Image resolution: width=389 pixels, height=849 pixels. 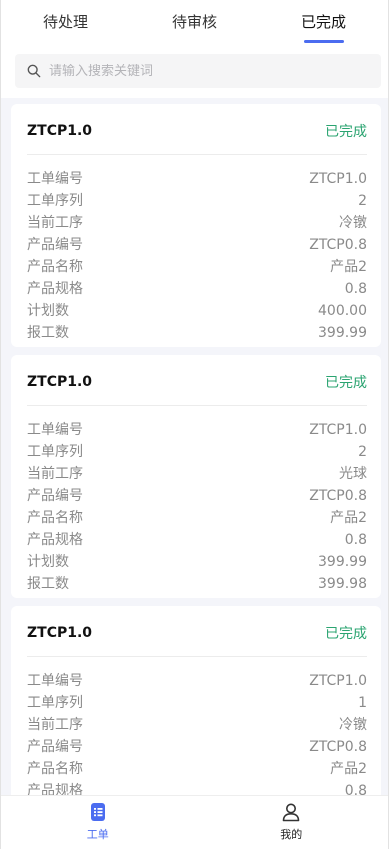 What do you see at coordinates (291, 834) in the screenshot?
I see `nav-label: 我的` at bounding box center [291, 834].